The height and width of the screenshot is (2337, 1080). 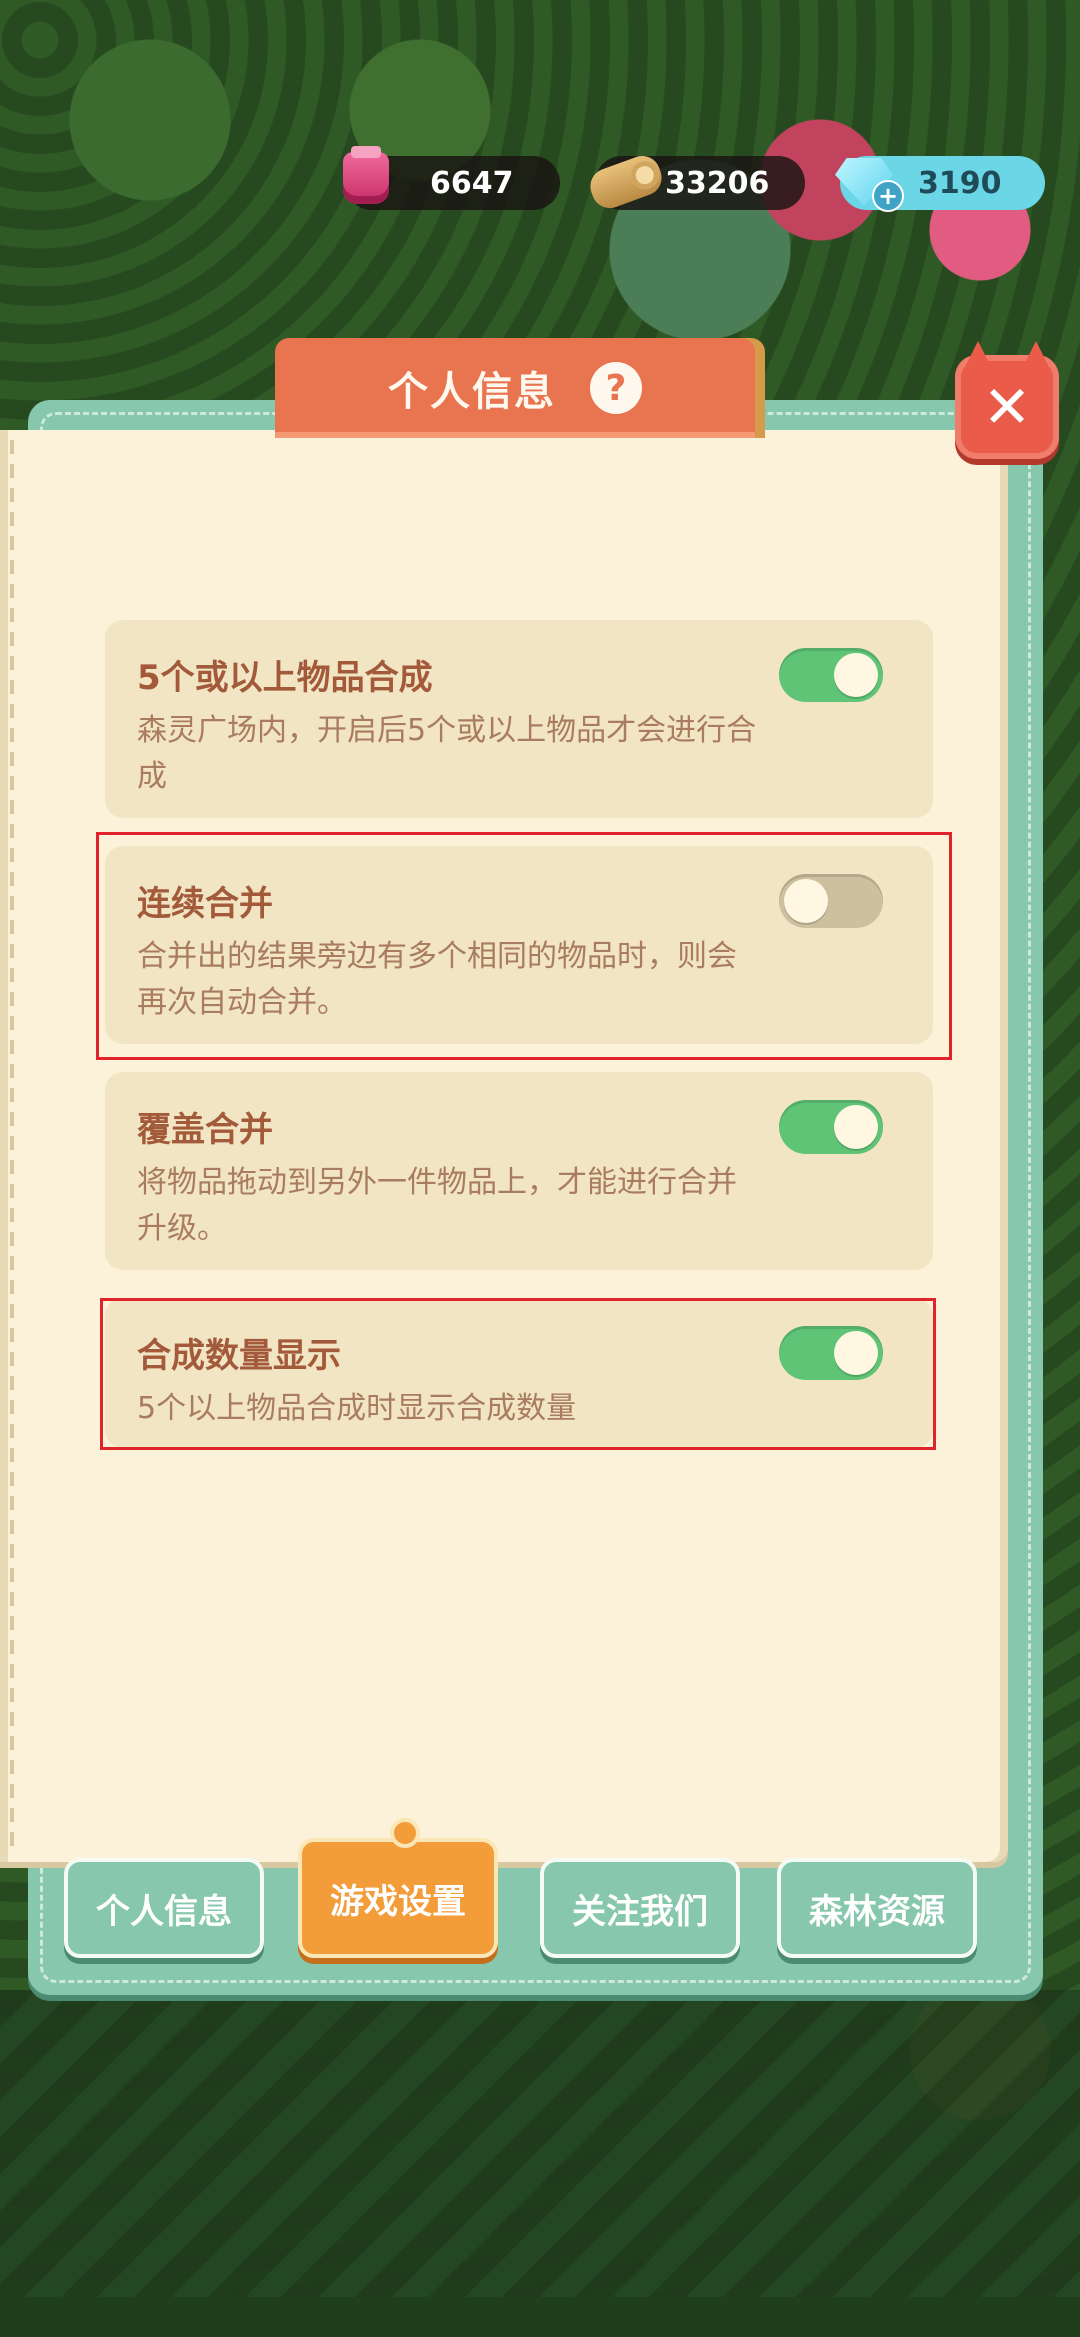 What do you see at coordinates (398, 1901) in the screenshot?
I see `tab-label: 游戏设置` at bounding box center [398, 1901].